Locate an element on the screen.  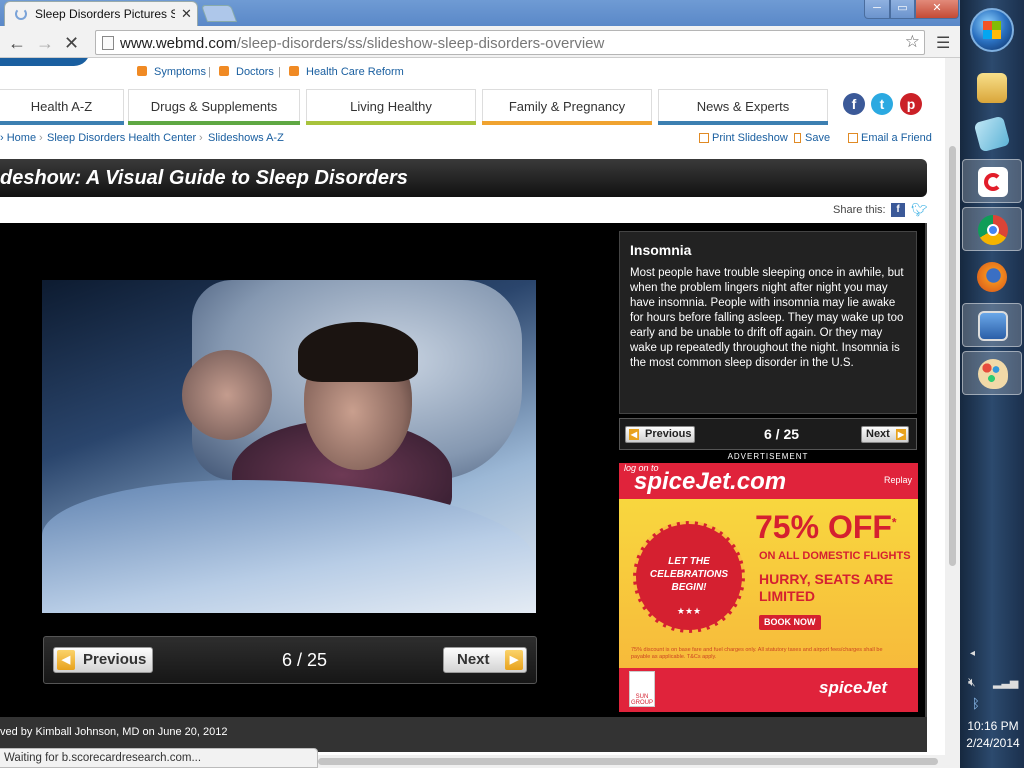
breadcrumb-home: › Home is located at coordinates (18, 138).